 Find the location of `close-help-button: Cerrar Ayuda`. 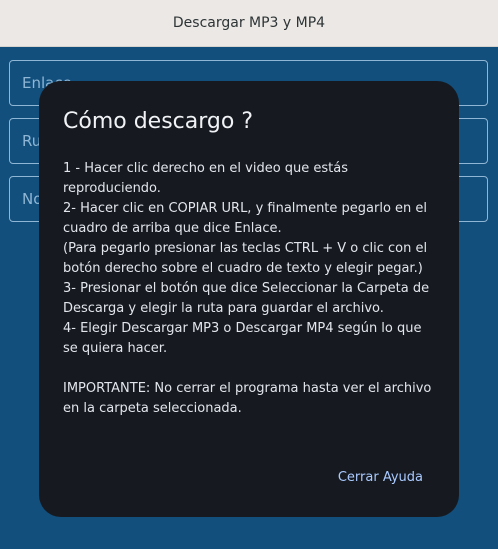

close-help-button: Cerrar Ayuda is located at coordinates (380, 477).